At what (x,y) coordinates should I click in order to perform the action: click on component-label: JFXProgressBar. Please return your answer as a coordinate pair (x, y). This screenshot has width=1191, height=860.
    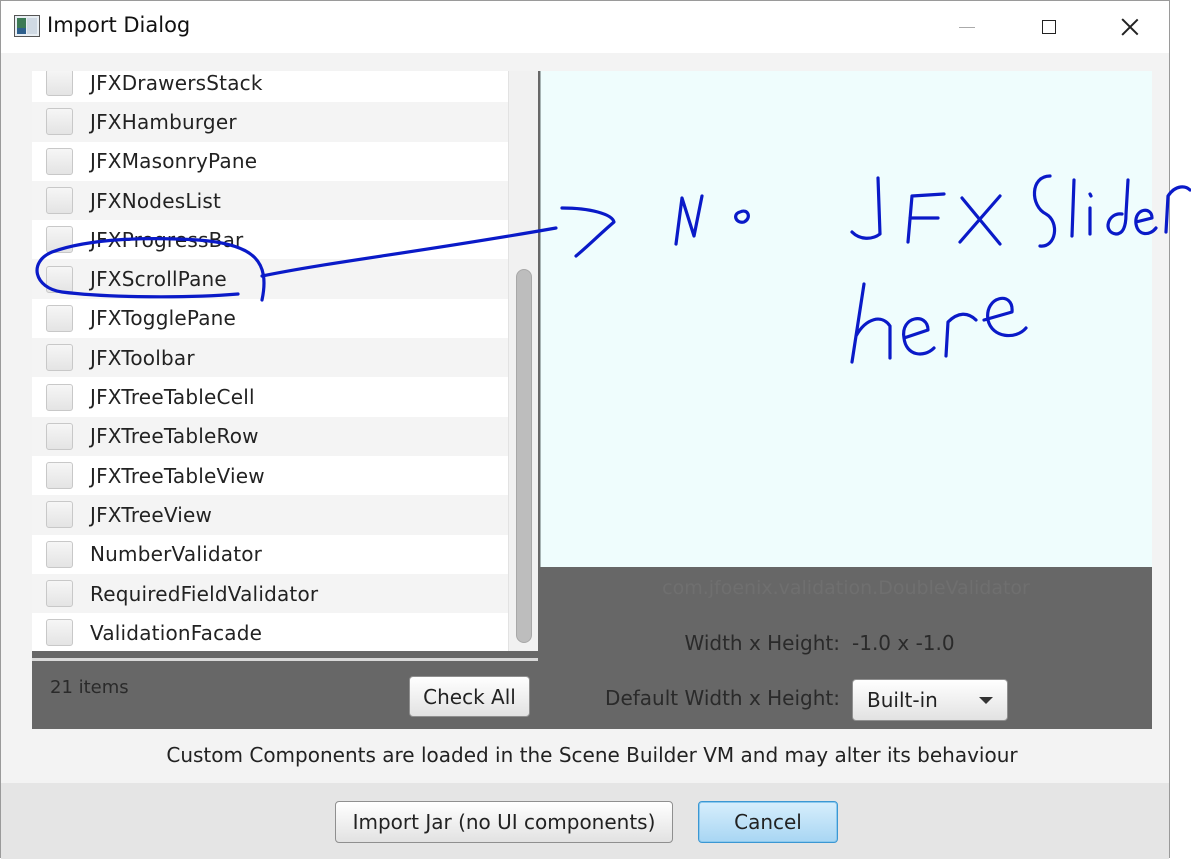
    Looking at the image, I should click on (167, 239).